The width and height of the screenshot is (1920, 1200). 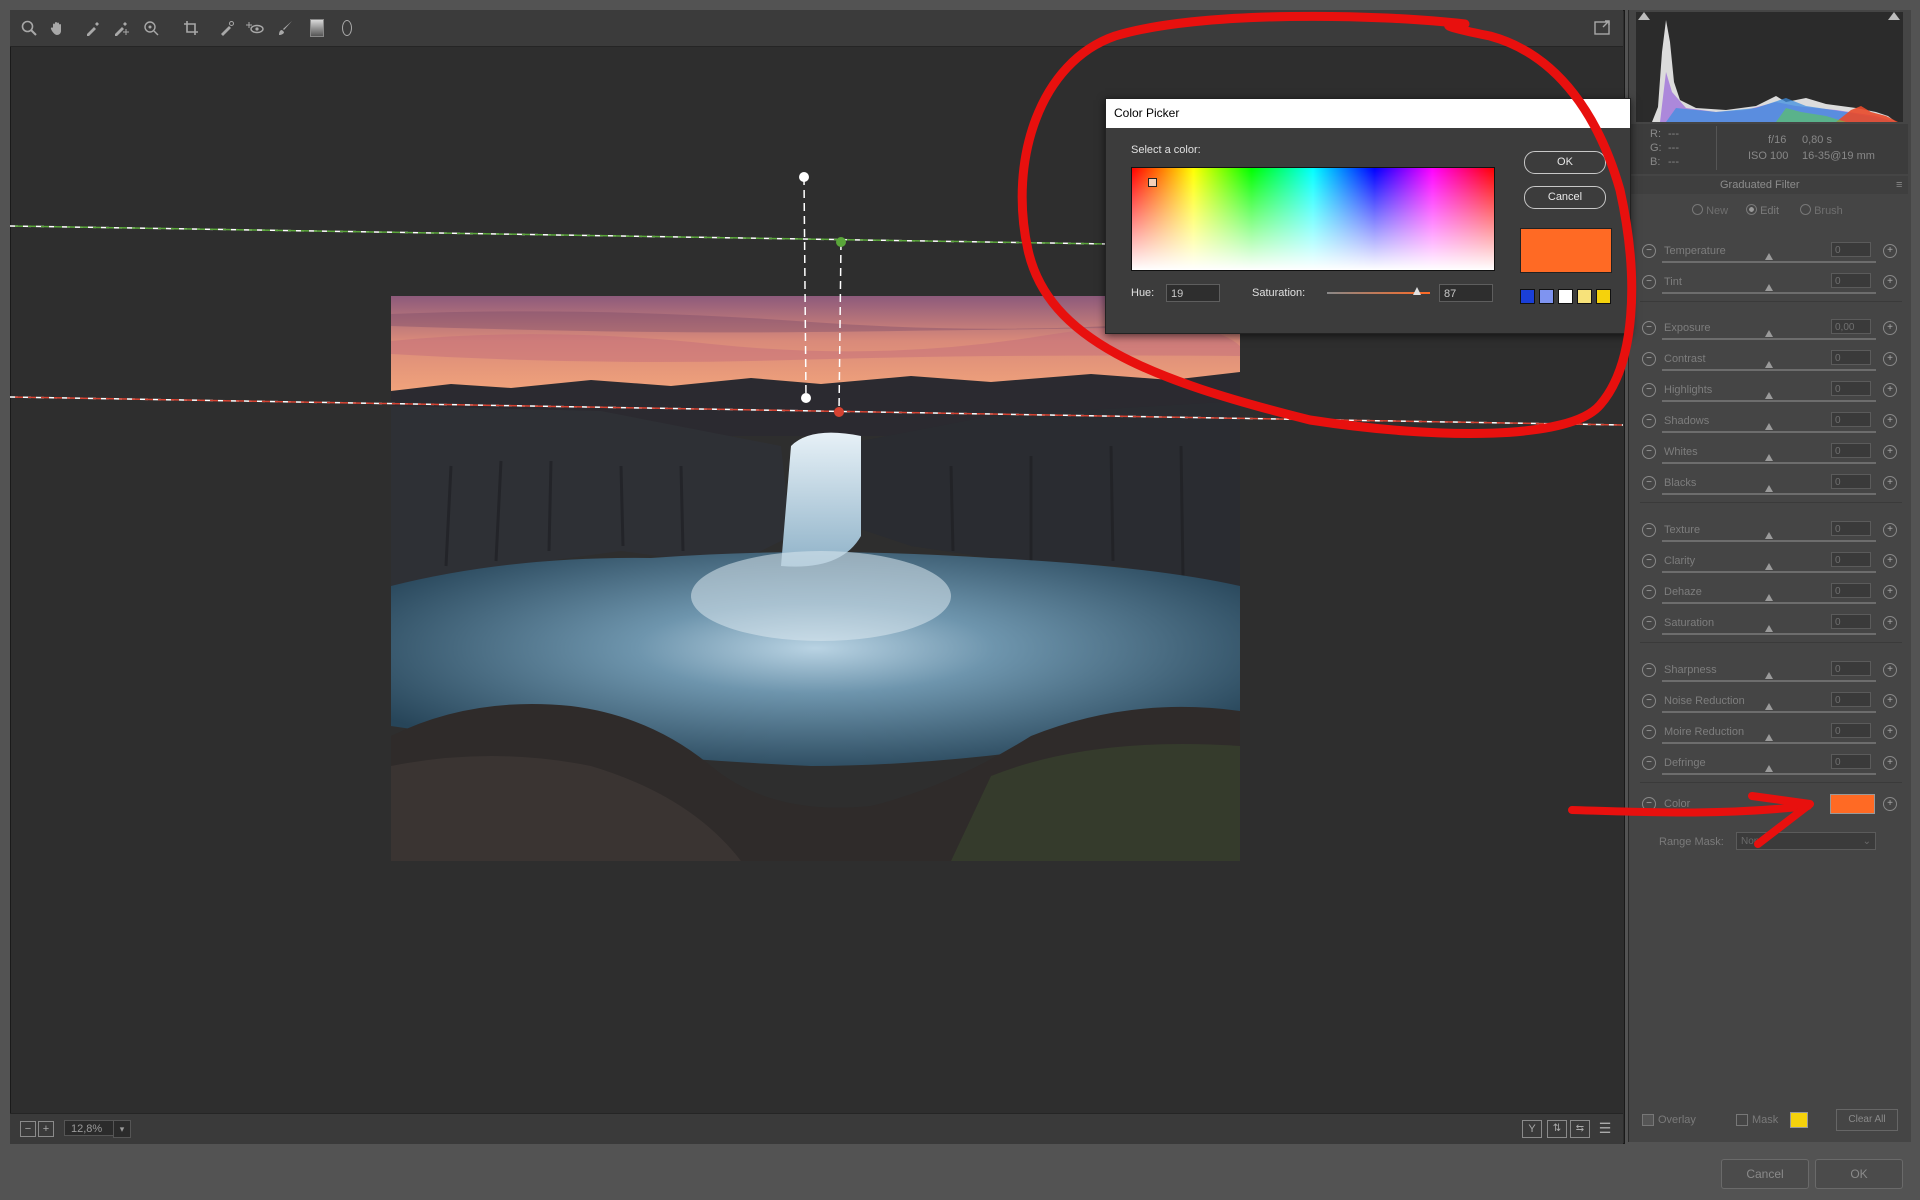 What do you see at coordinates (1327, 224) in the screenshot?
I see `annotation-circle` at bounding box center [1327, 224].